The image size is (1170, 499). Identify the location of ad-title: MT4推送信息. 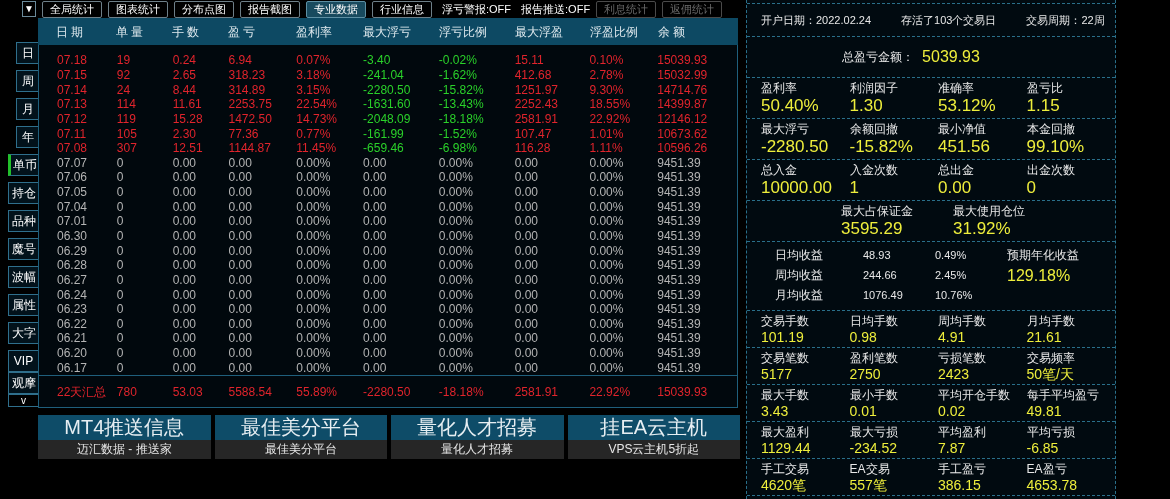
(124, 427).